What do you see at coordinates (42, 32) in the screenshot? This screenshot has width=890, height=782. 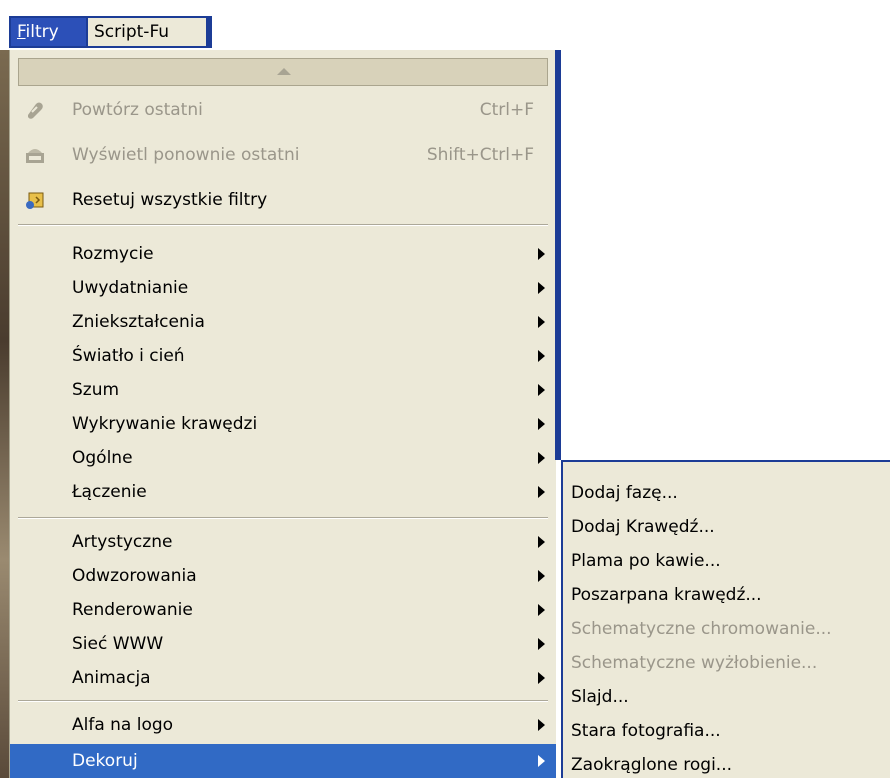 I see `menubar-label-rest: iltry` at bounding box center [42, 32].